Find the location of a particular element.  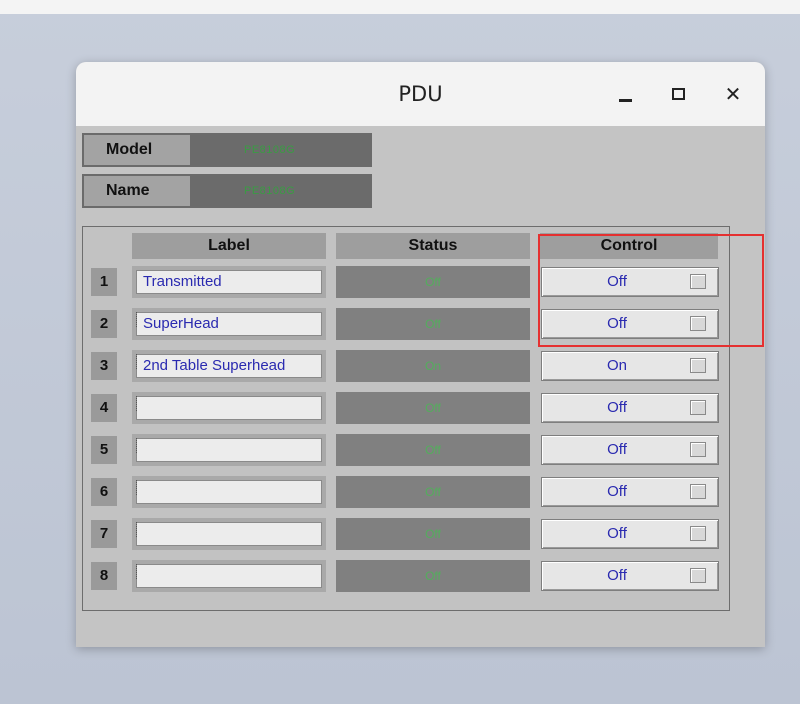

header-label: Label is located at coordinates (229, 246).